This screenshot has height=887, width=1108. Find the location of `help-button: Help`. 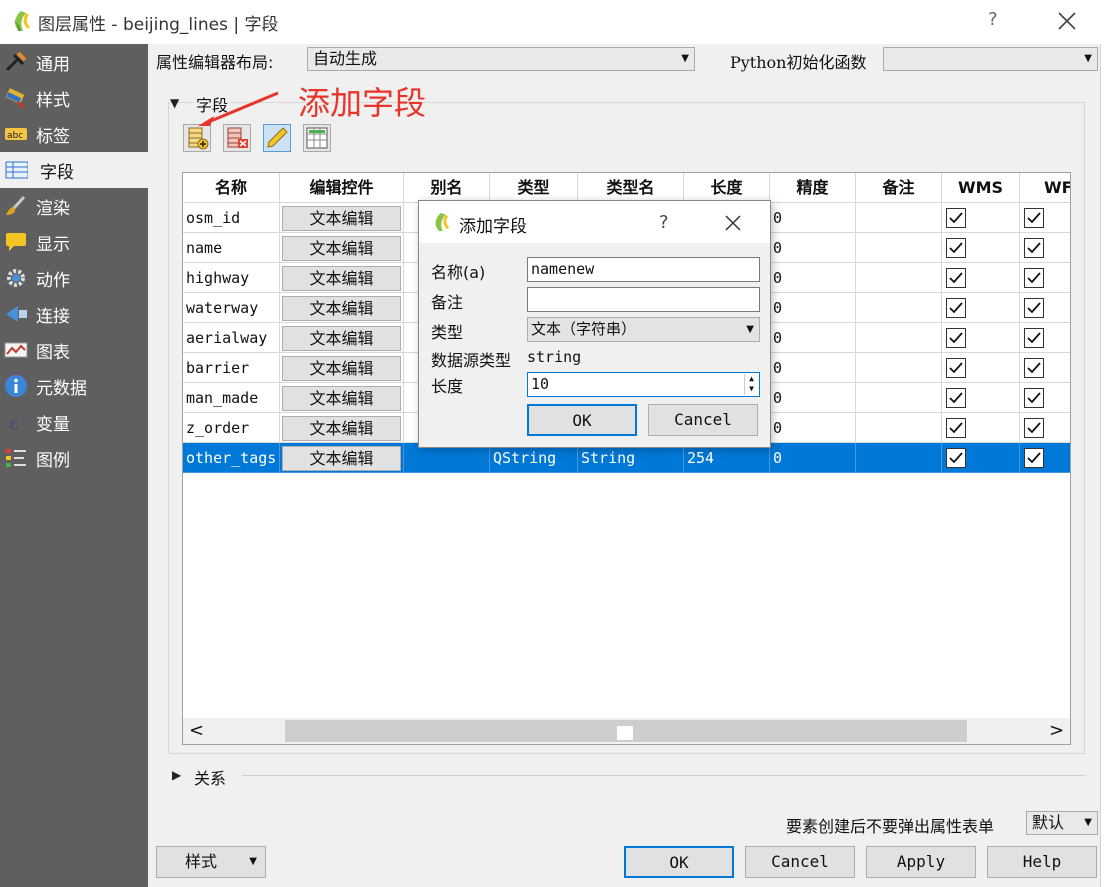

help-button: Help is located at coordinates (1042, 862).